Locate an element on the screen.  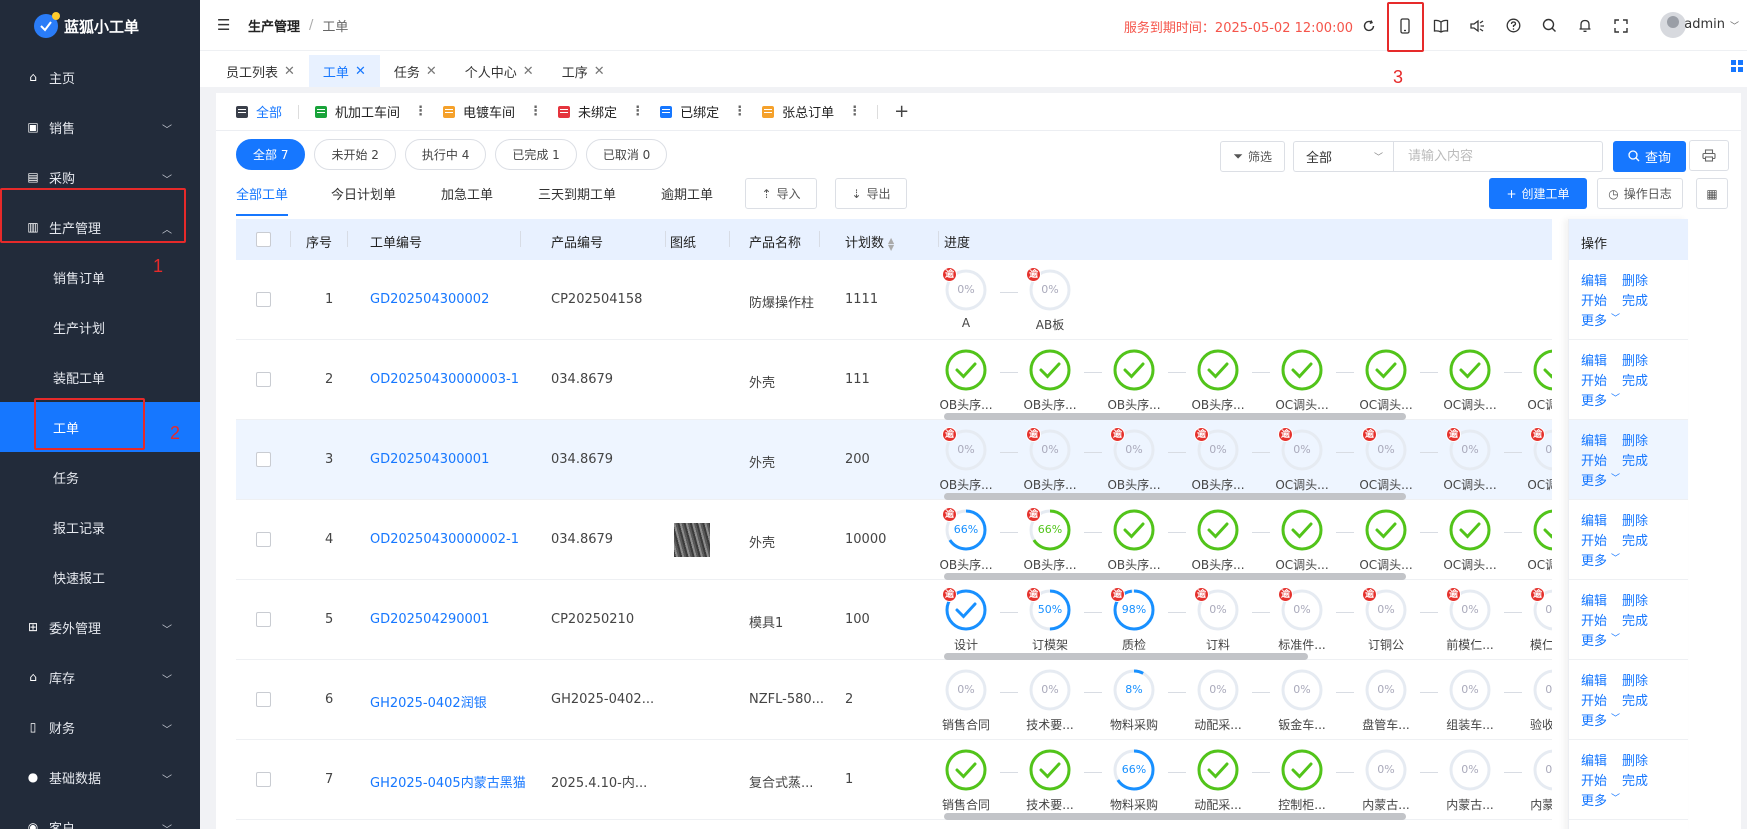
avatar is located at coordinates (1673, 25).